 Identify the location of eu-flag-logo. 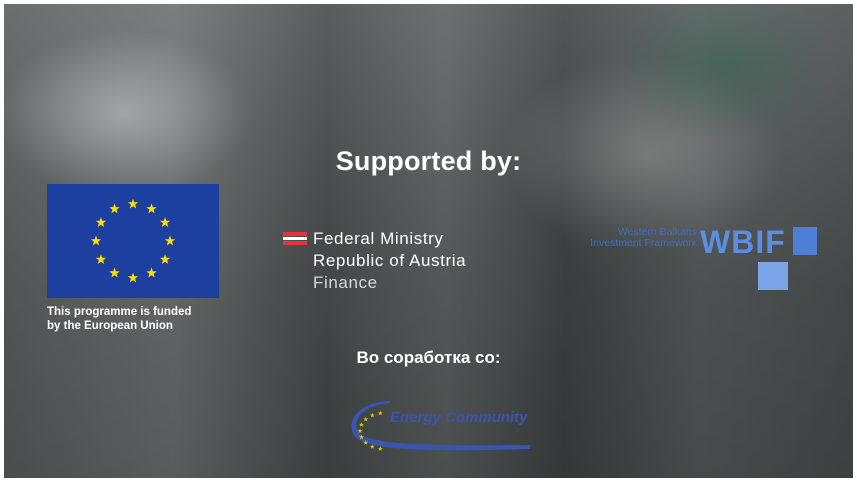
(133, 241).